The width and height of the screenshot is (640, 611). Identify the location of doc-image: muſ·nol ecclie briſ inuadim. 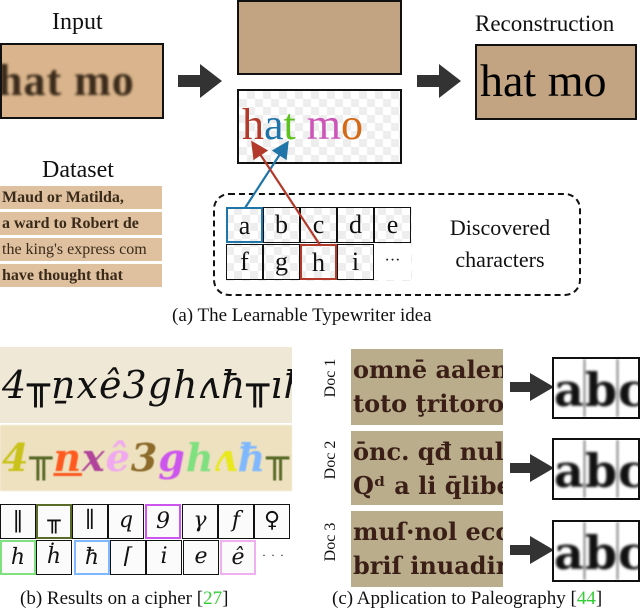
(427, 549).